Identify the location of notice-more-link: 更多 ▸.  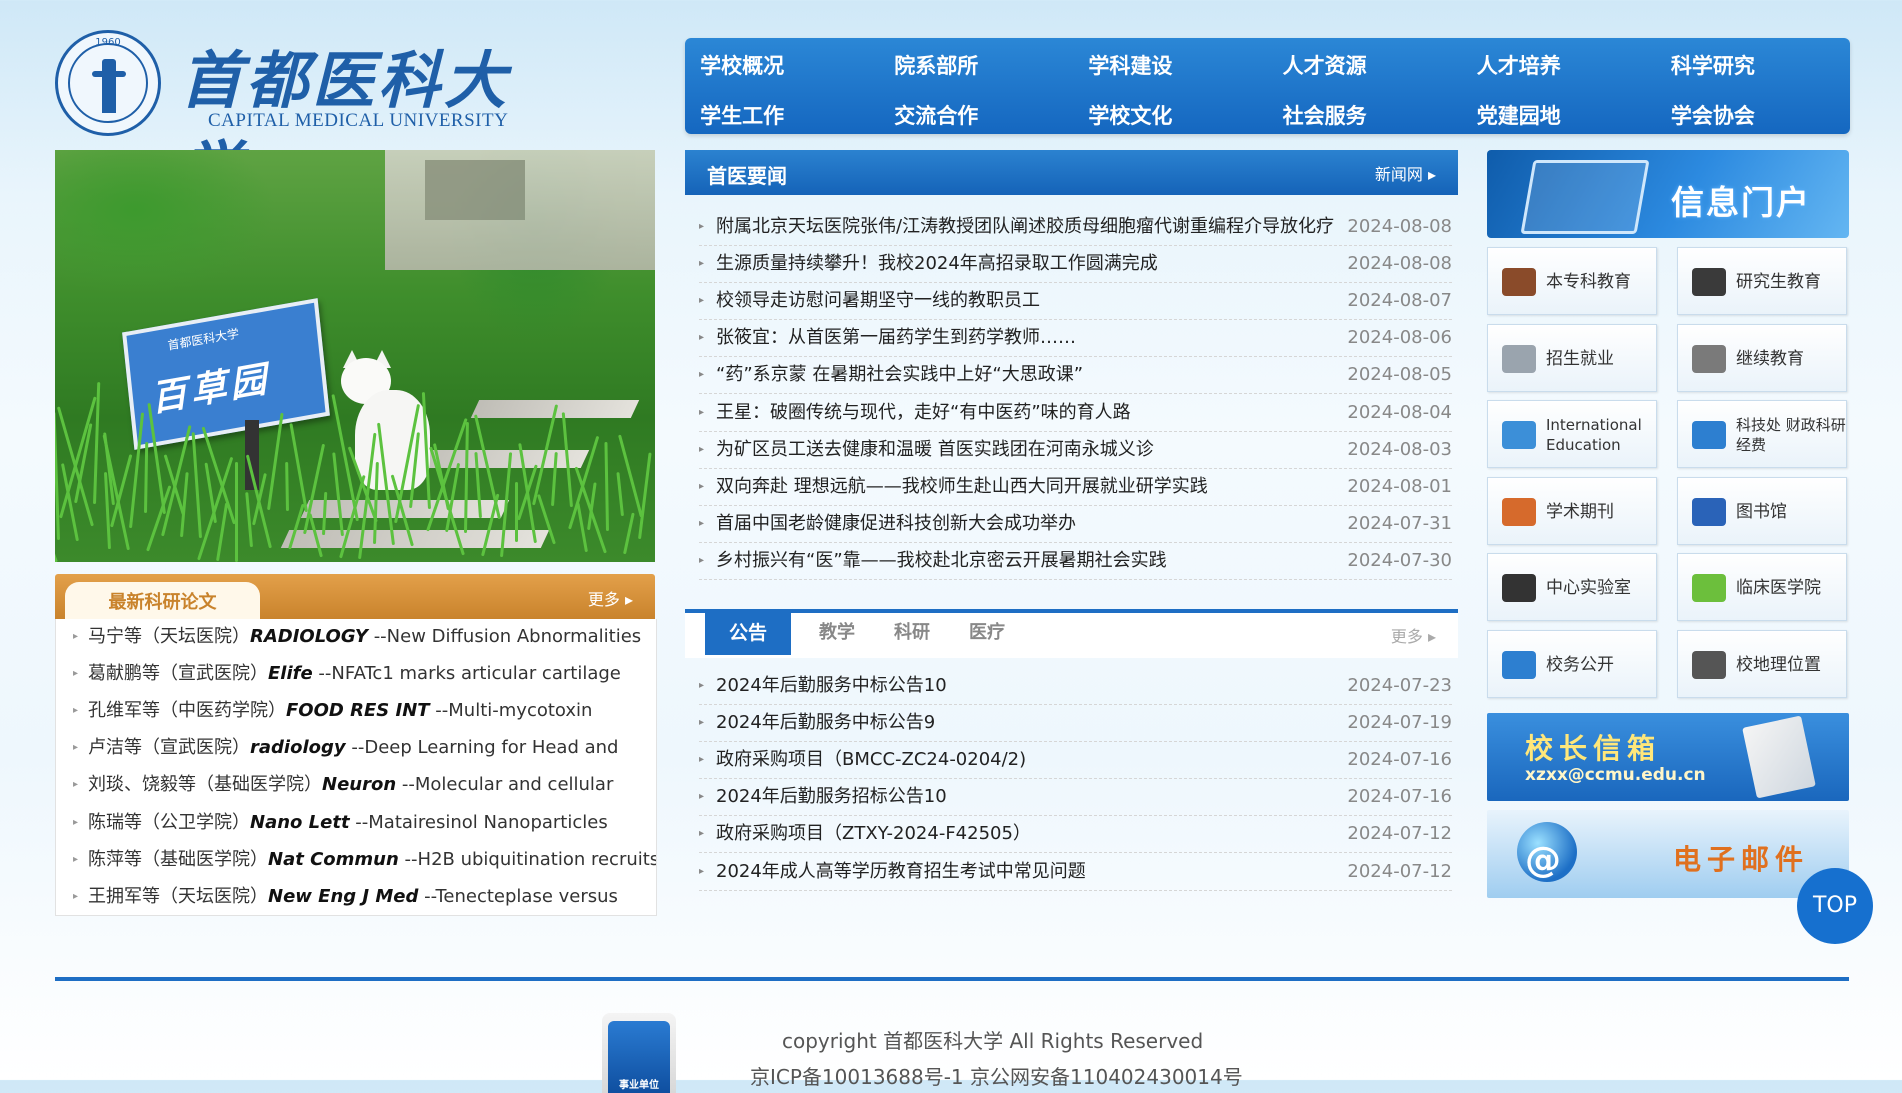
(1413, 635).